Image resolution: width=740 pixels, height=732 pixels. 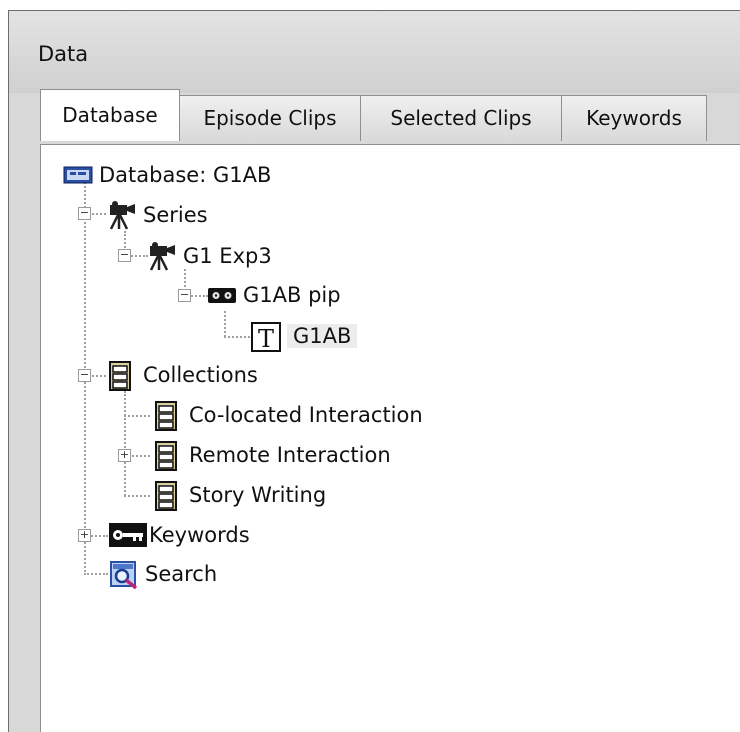 I want to click on text-document-icon: T, so click(x=266, y=337).